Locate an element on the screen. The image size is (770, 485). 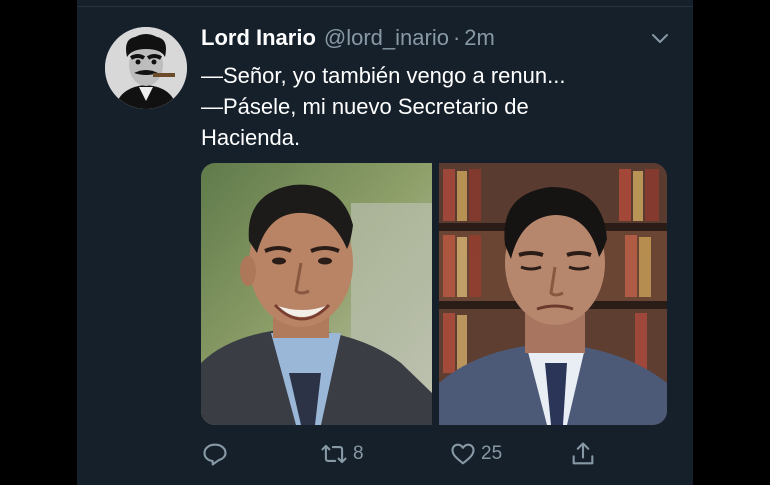
avatar is located at coordinates (146, 68).